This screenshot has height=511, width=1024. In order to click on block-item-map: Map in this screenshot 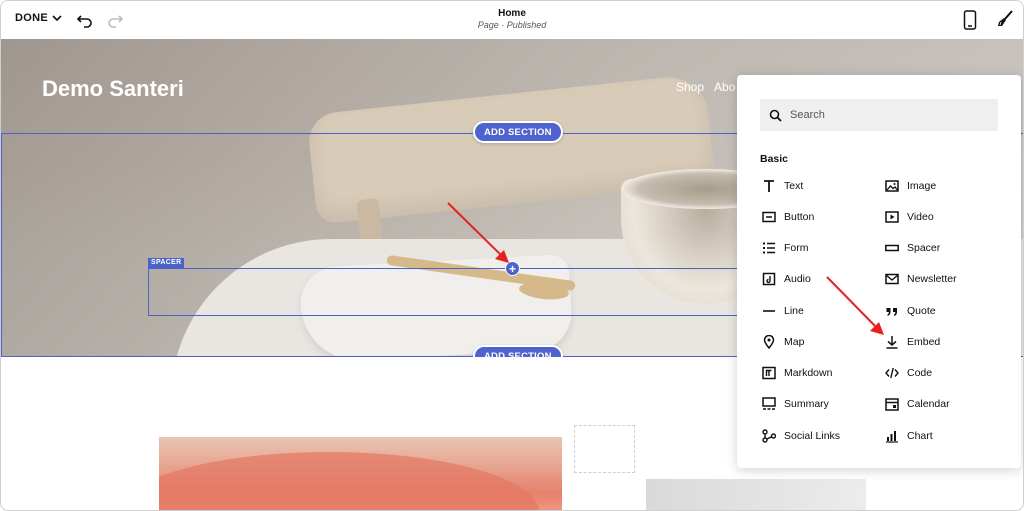, I will do `click(783, 342)`.